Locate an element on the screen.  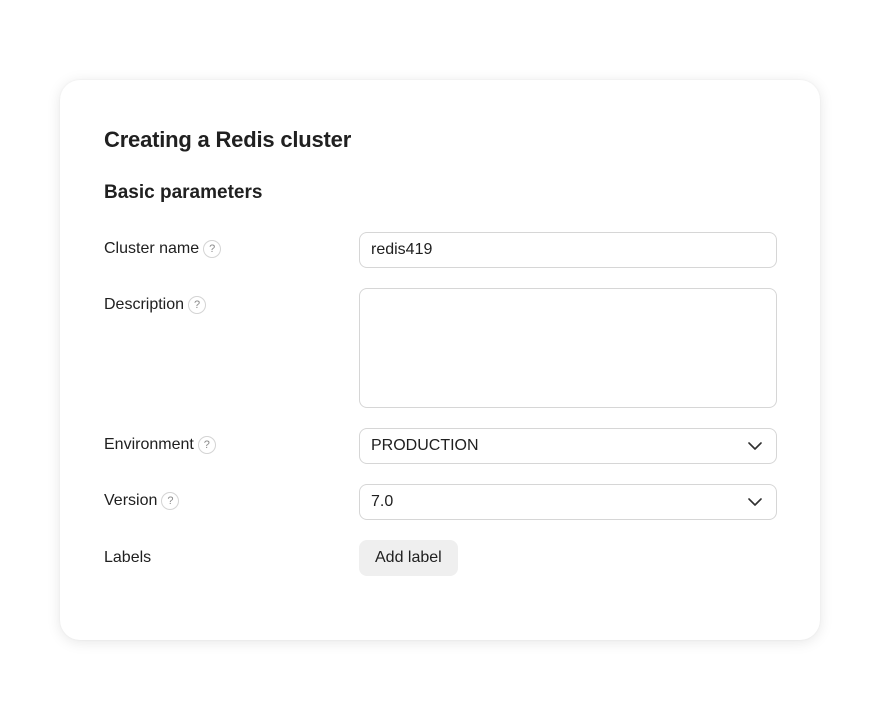
labels-label-row: Labels is located at coordinates (127, 558).